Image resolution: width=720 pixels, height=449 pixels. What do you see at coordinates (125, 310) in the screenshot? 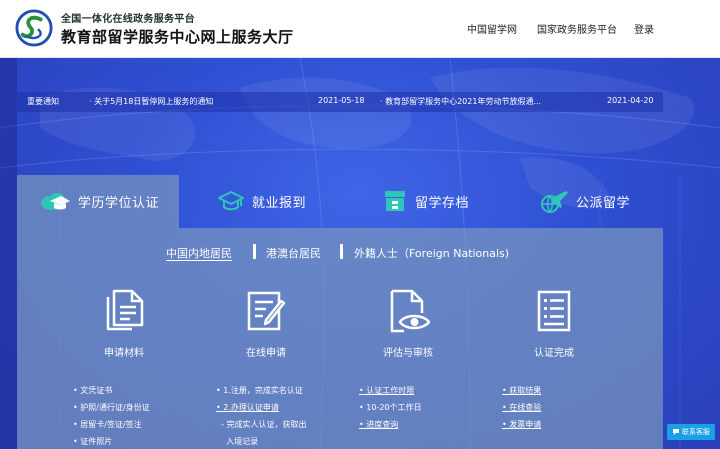
I see `documents-icon` at bounding box center [125, 310].